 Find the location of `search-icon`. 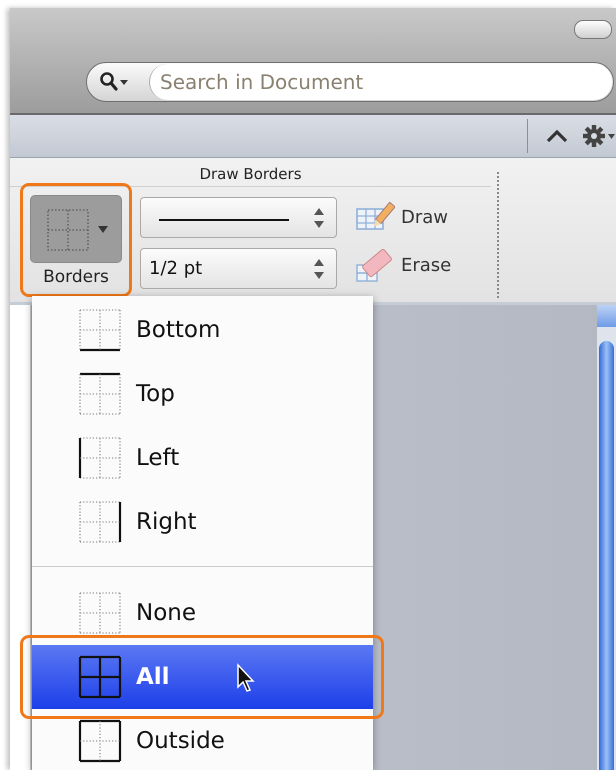

search-icon is located at coordinates (114, 82).